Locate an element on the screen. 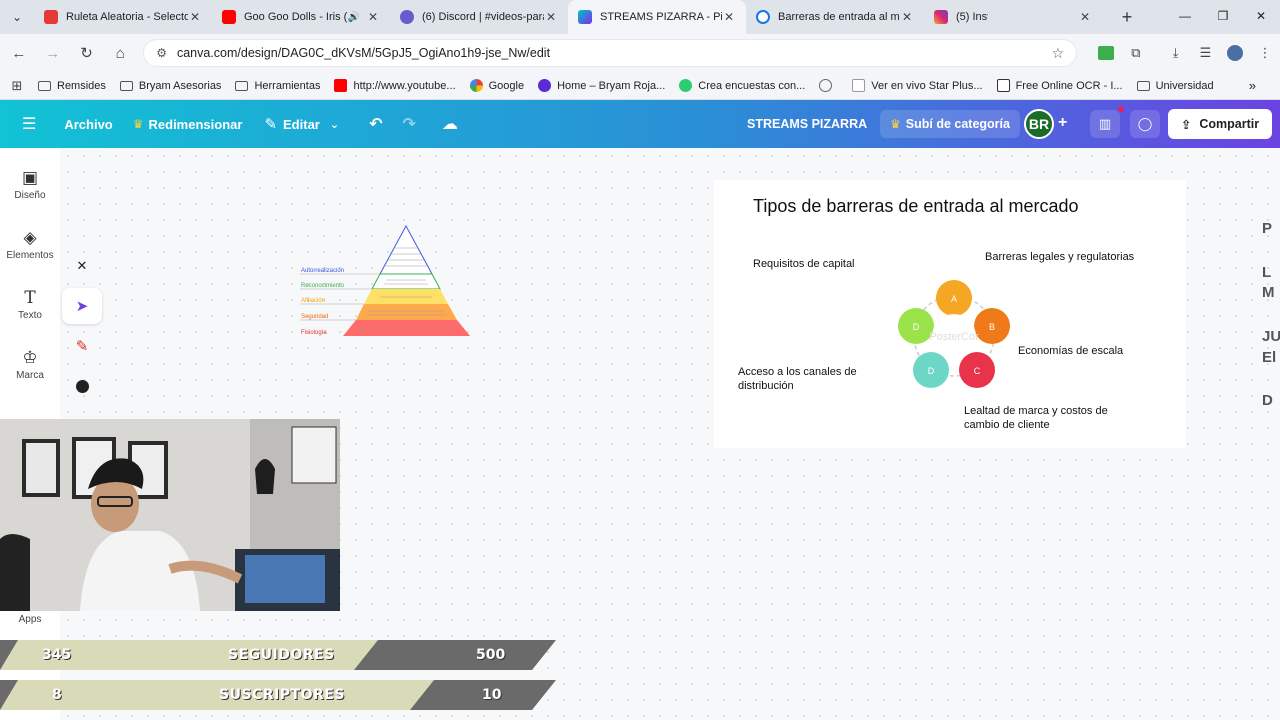  new-tab-button: + is located at coordinates (1127, 17).